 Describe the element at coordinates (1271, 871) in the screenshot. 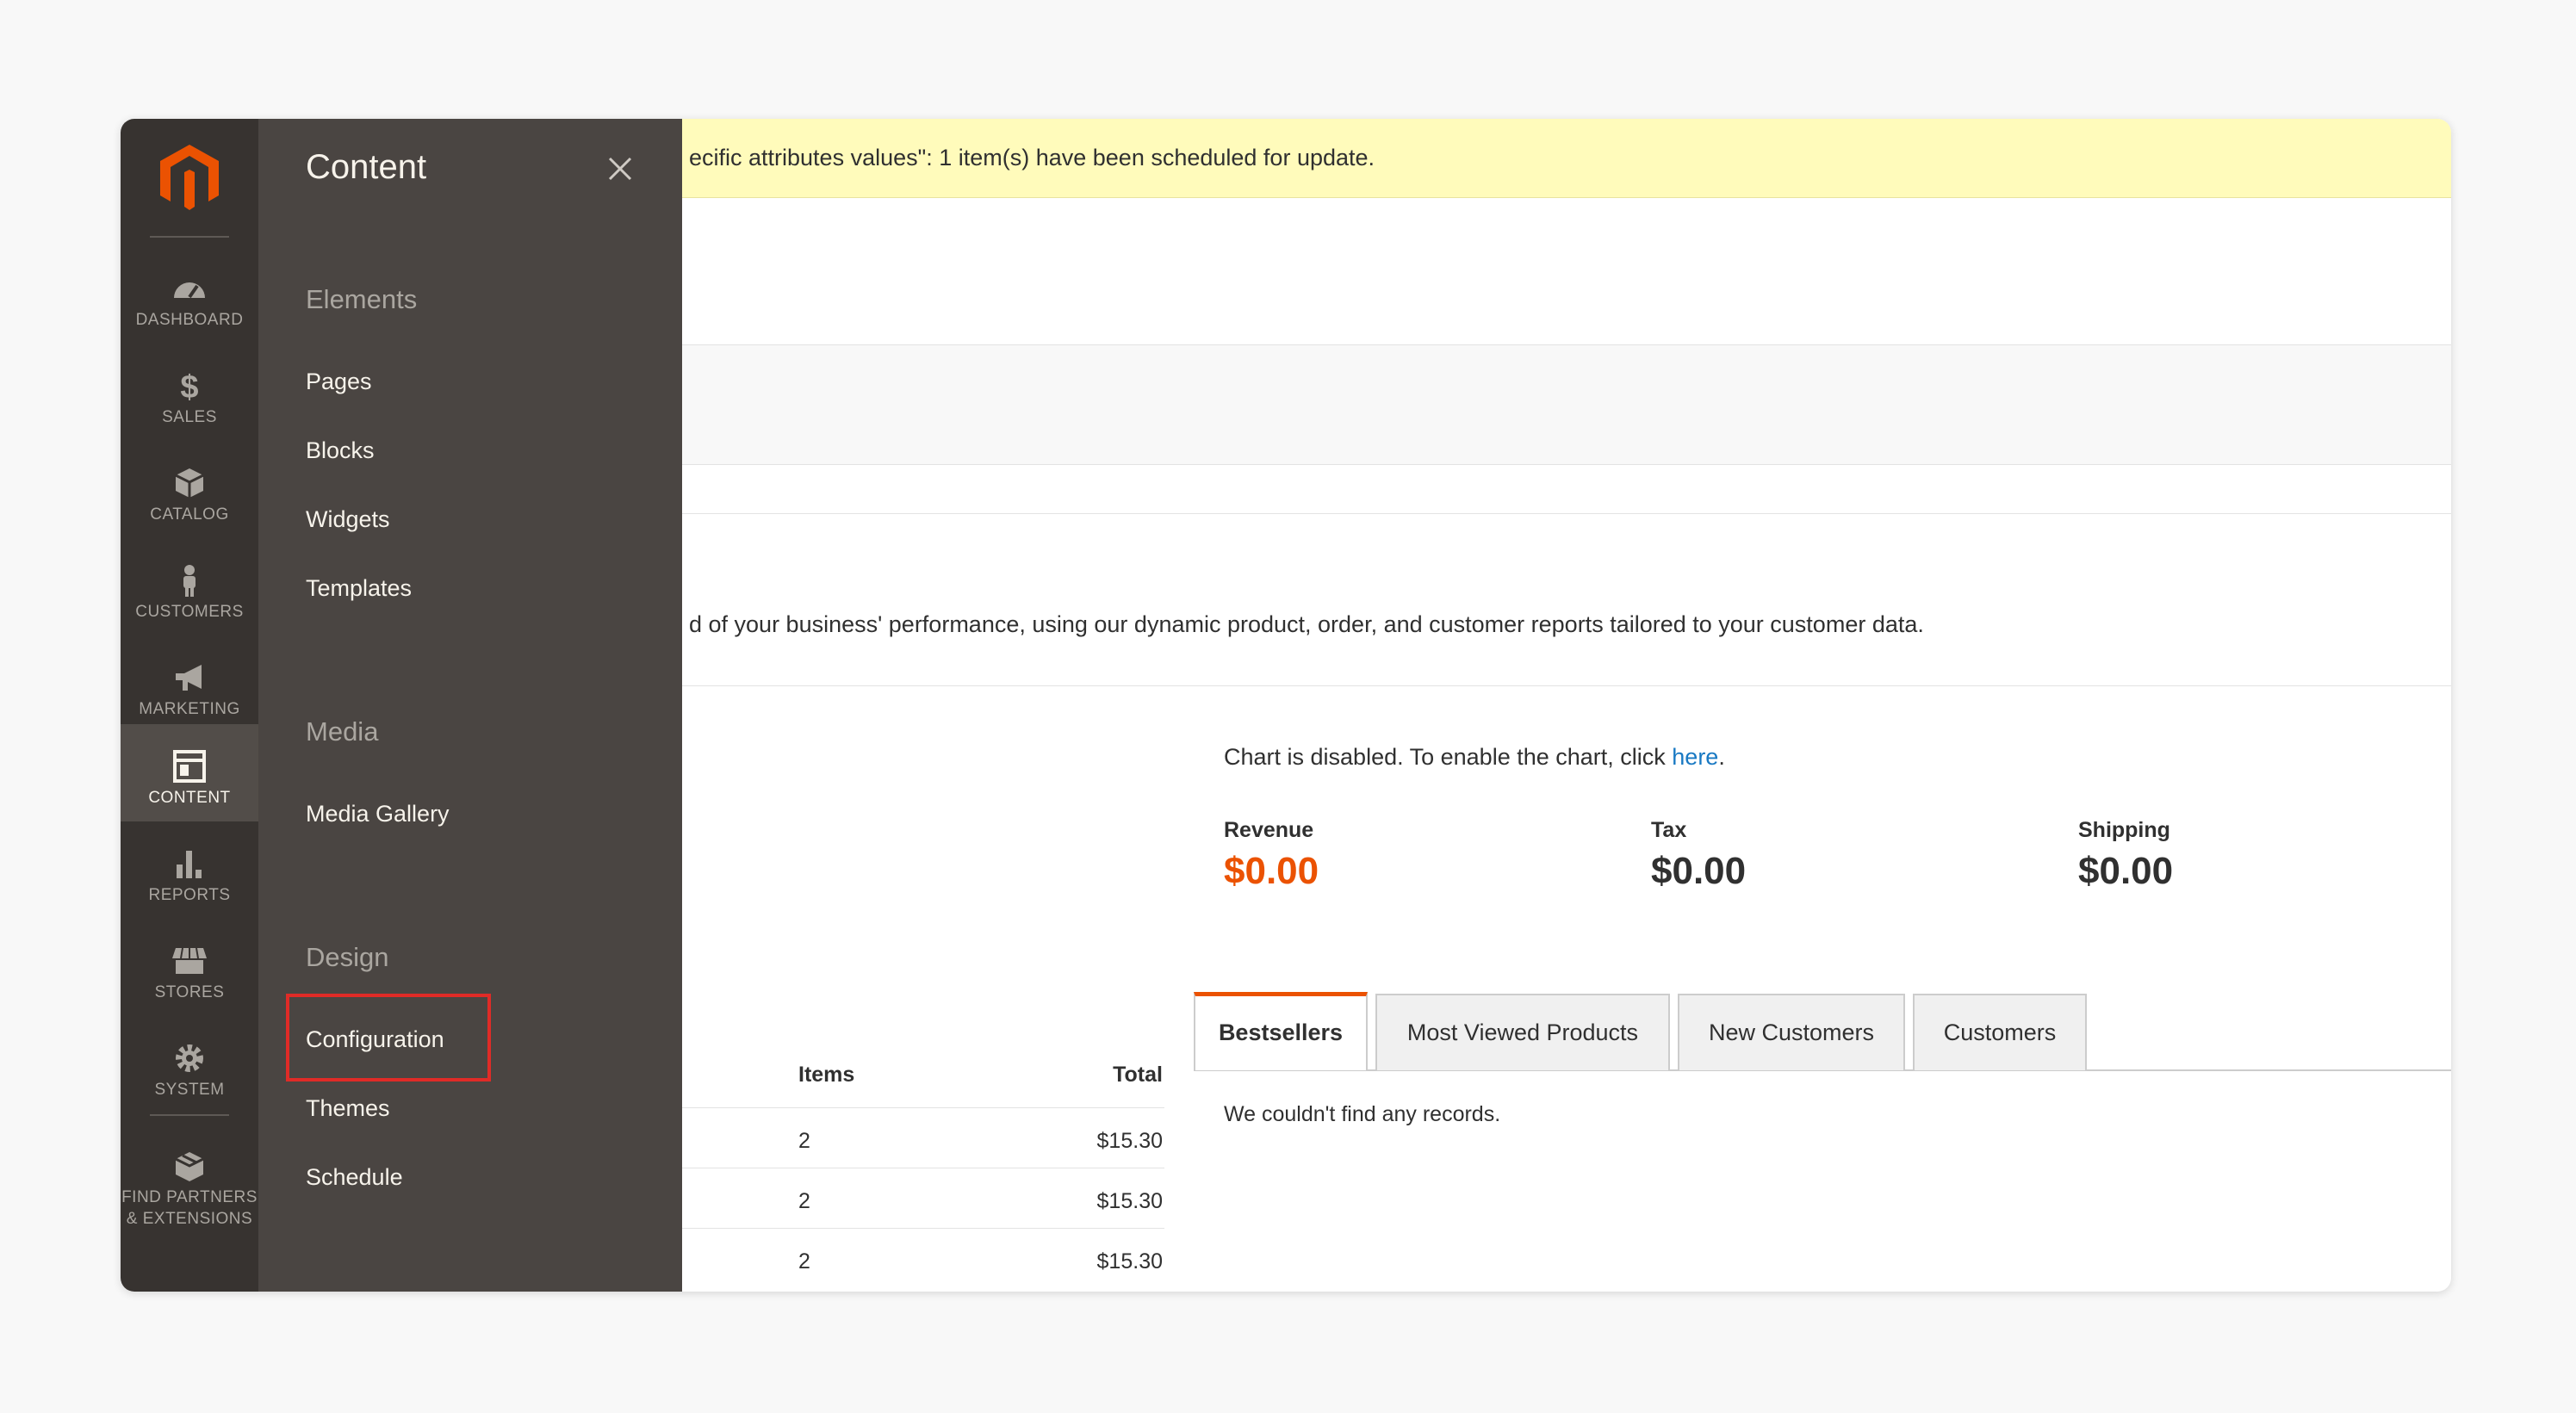

I see `revenue-value: $0.00` at that location.